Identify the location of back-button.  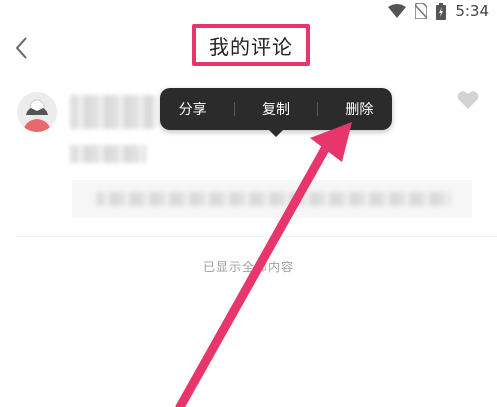
(23, 48).